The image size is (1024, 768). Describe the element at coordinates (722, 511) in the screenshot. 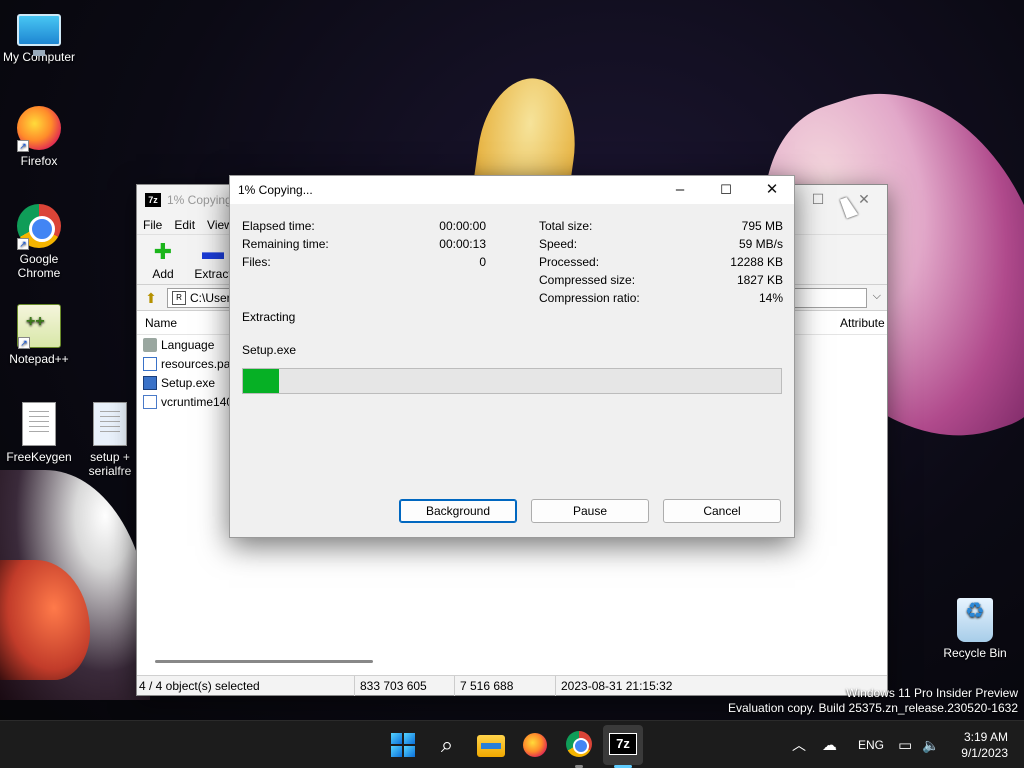

I see `cancel-button: Cancel` at that location.